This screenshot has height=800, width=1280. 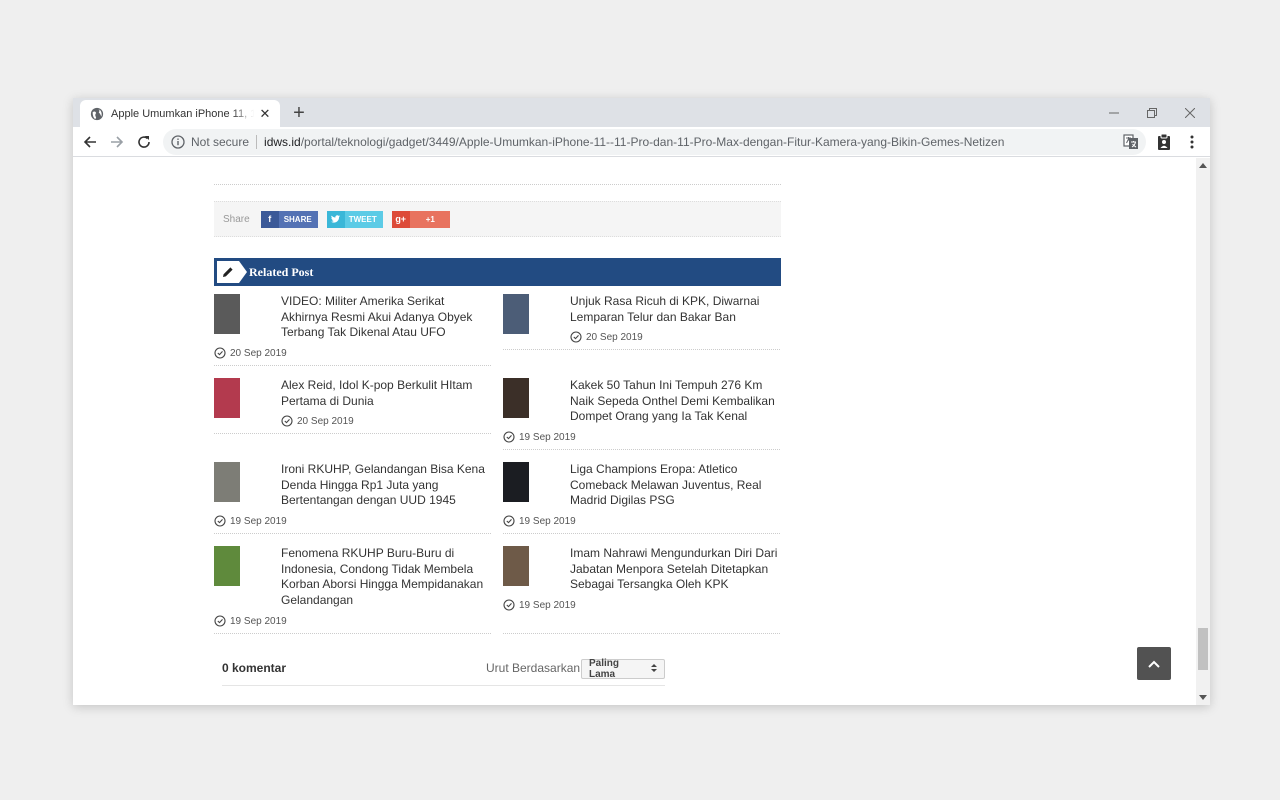 I want to click on close-window-icon, so click(x=1190, y=112).